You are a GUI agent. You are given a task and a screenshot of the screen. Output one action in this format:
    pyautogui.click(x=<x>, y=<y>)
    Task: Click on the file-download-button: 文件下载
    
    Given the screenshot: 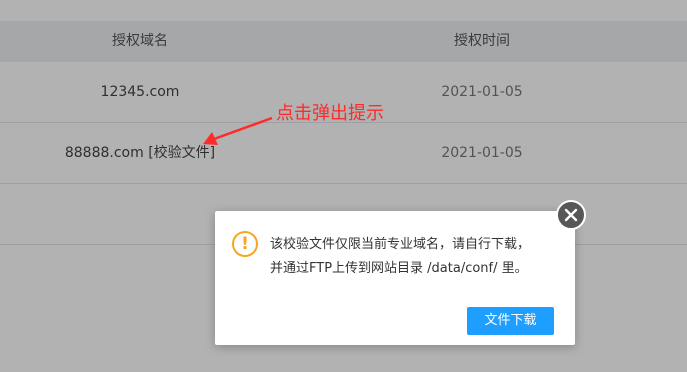 What is the action you would take?
    pyautogui.click(x=510, y=321)
    